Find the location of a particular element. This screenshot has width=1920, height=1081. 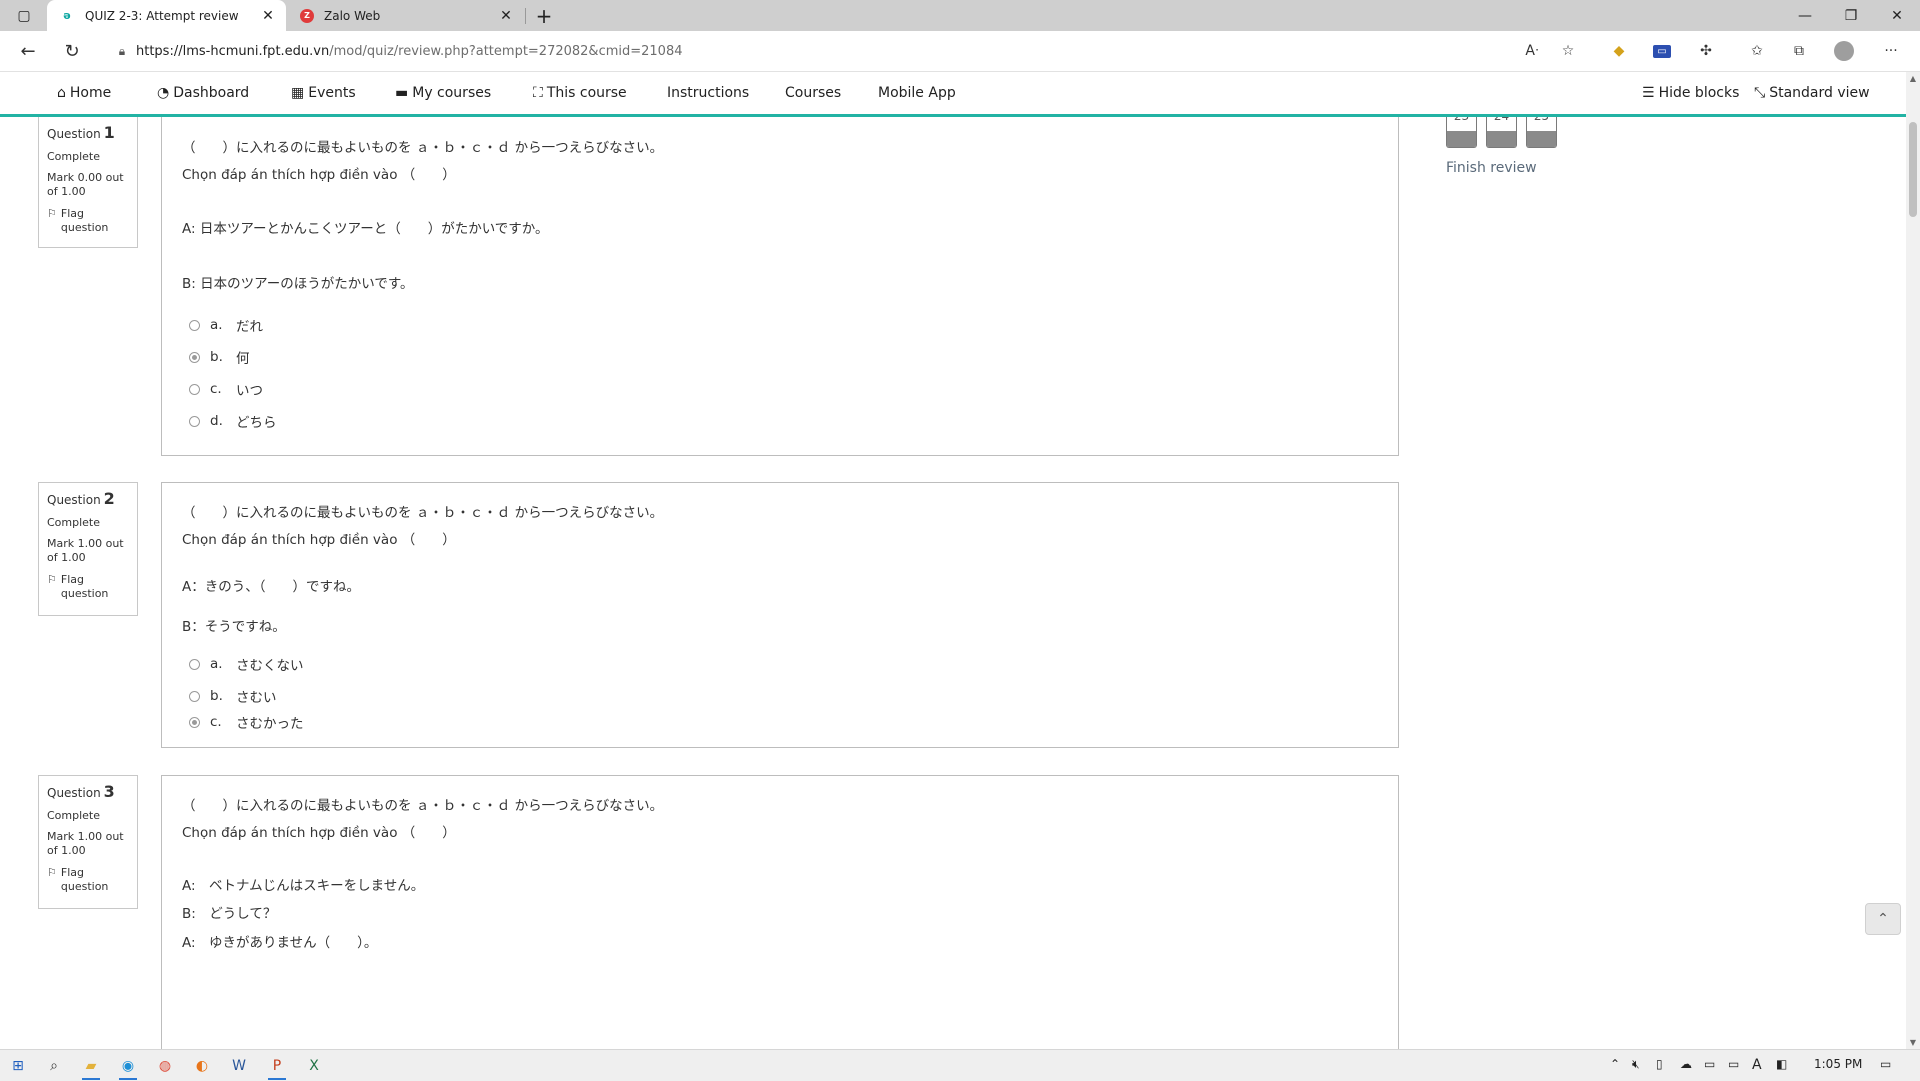

answer-option: d. どちら is located at coordinates (233, 421).